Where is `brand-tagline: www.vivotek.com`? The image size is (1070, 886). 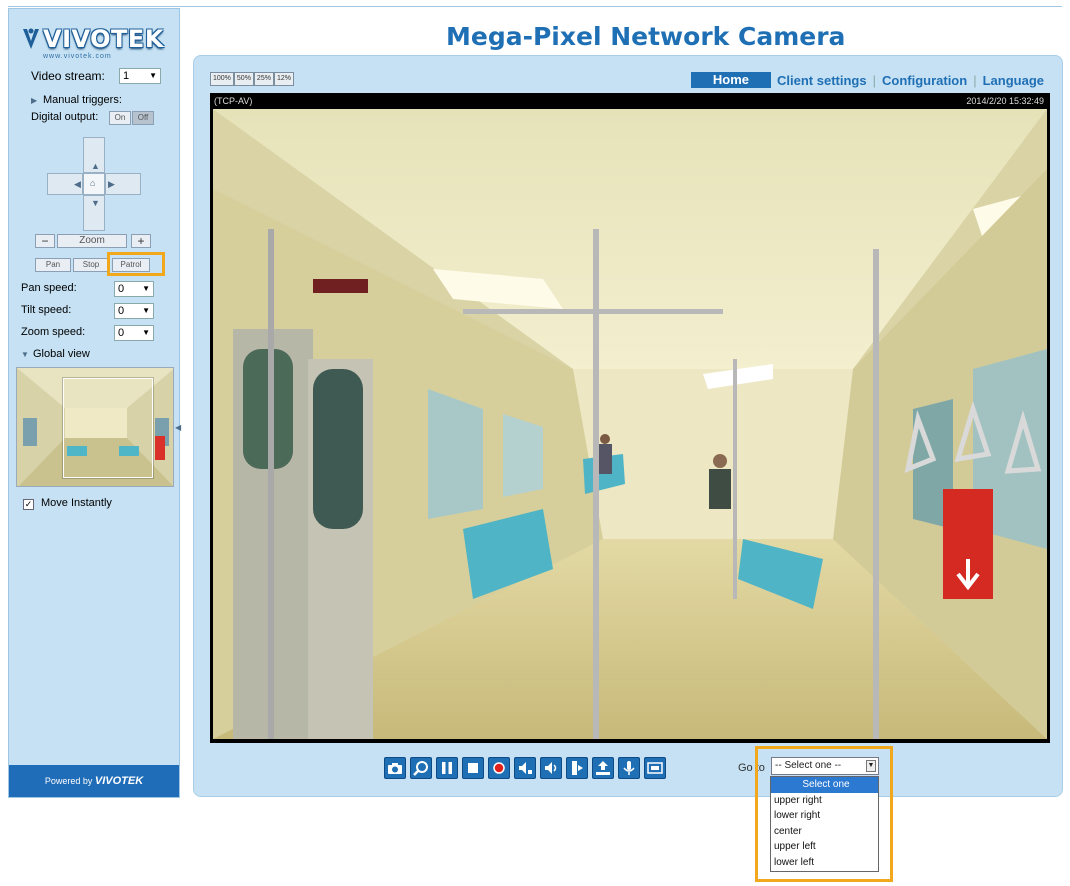 brand-tagline: www.vivotek.com is located at coordinates (77, 56).